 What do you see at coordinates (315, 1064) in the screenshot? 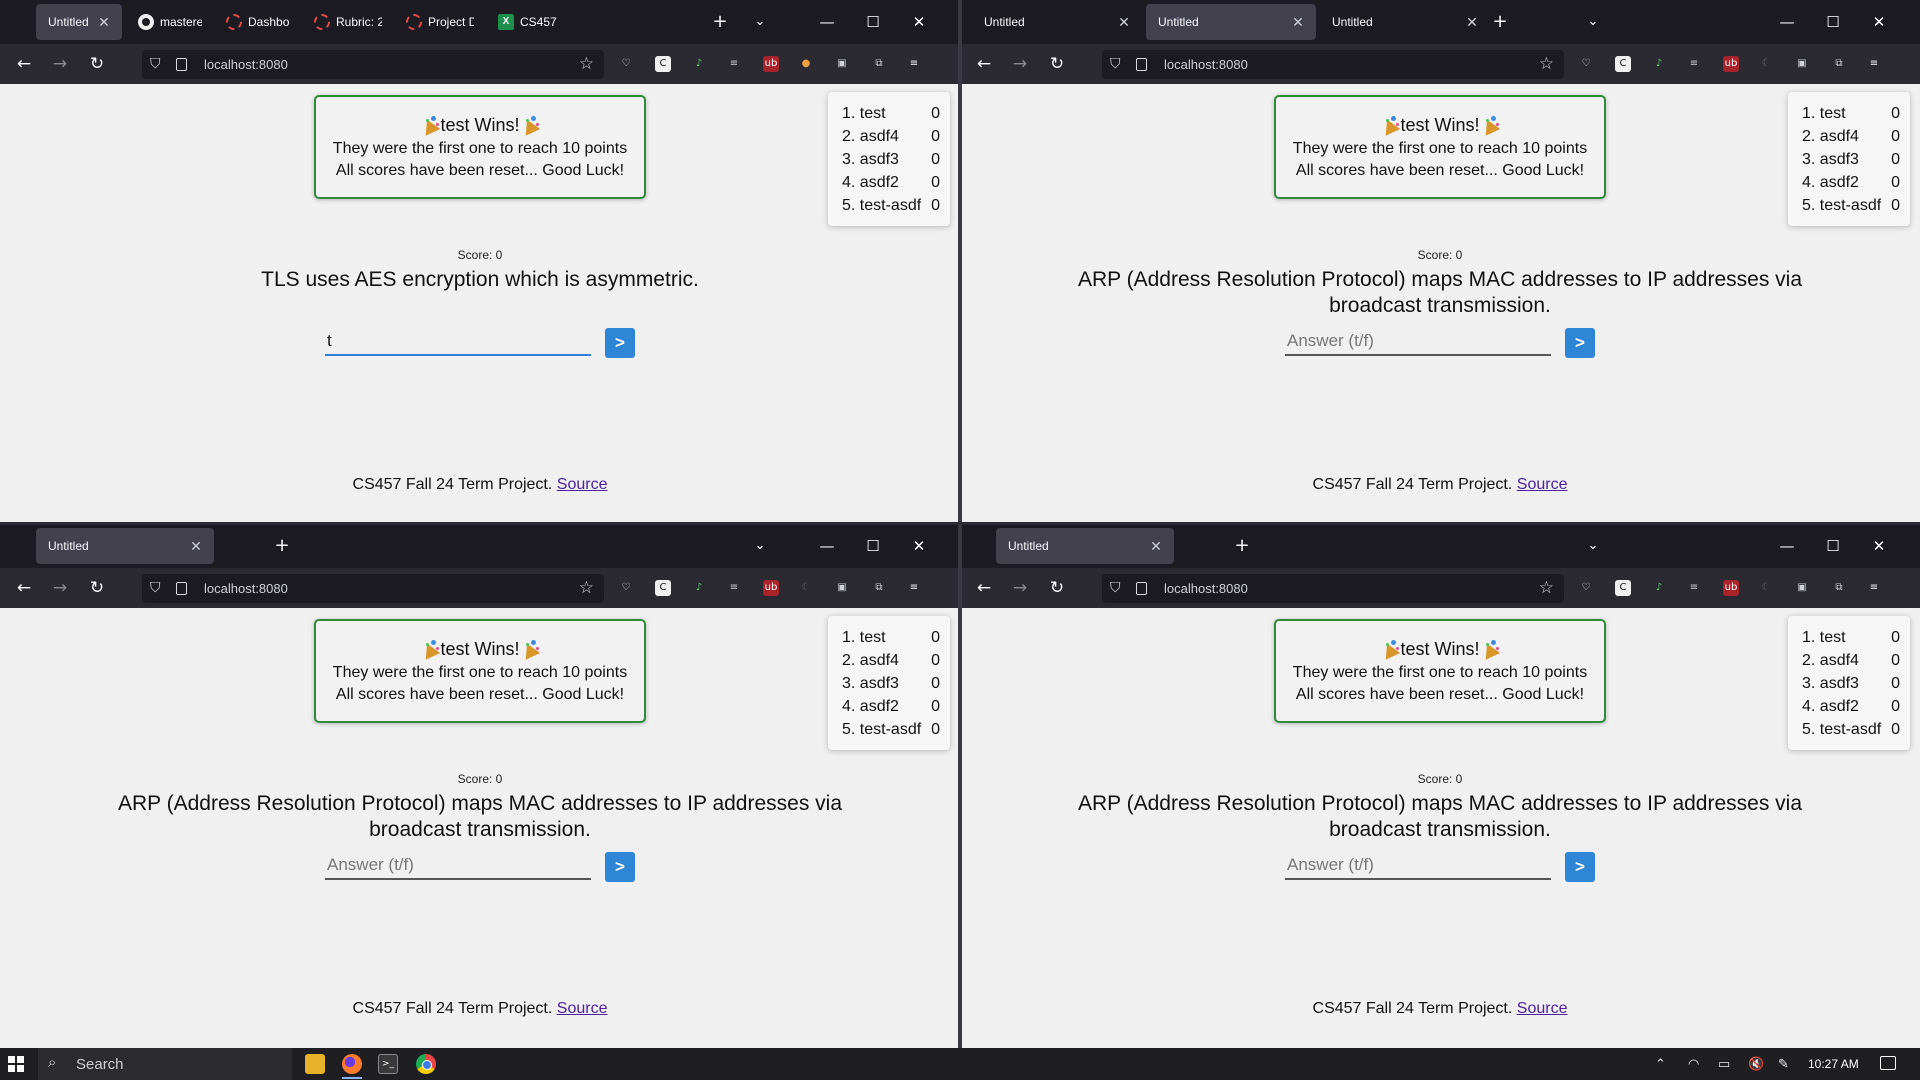
I see `file-explorer-icon` at bounding box center [315, 1064].